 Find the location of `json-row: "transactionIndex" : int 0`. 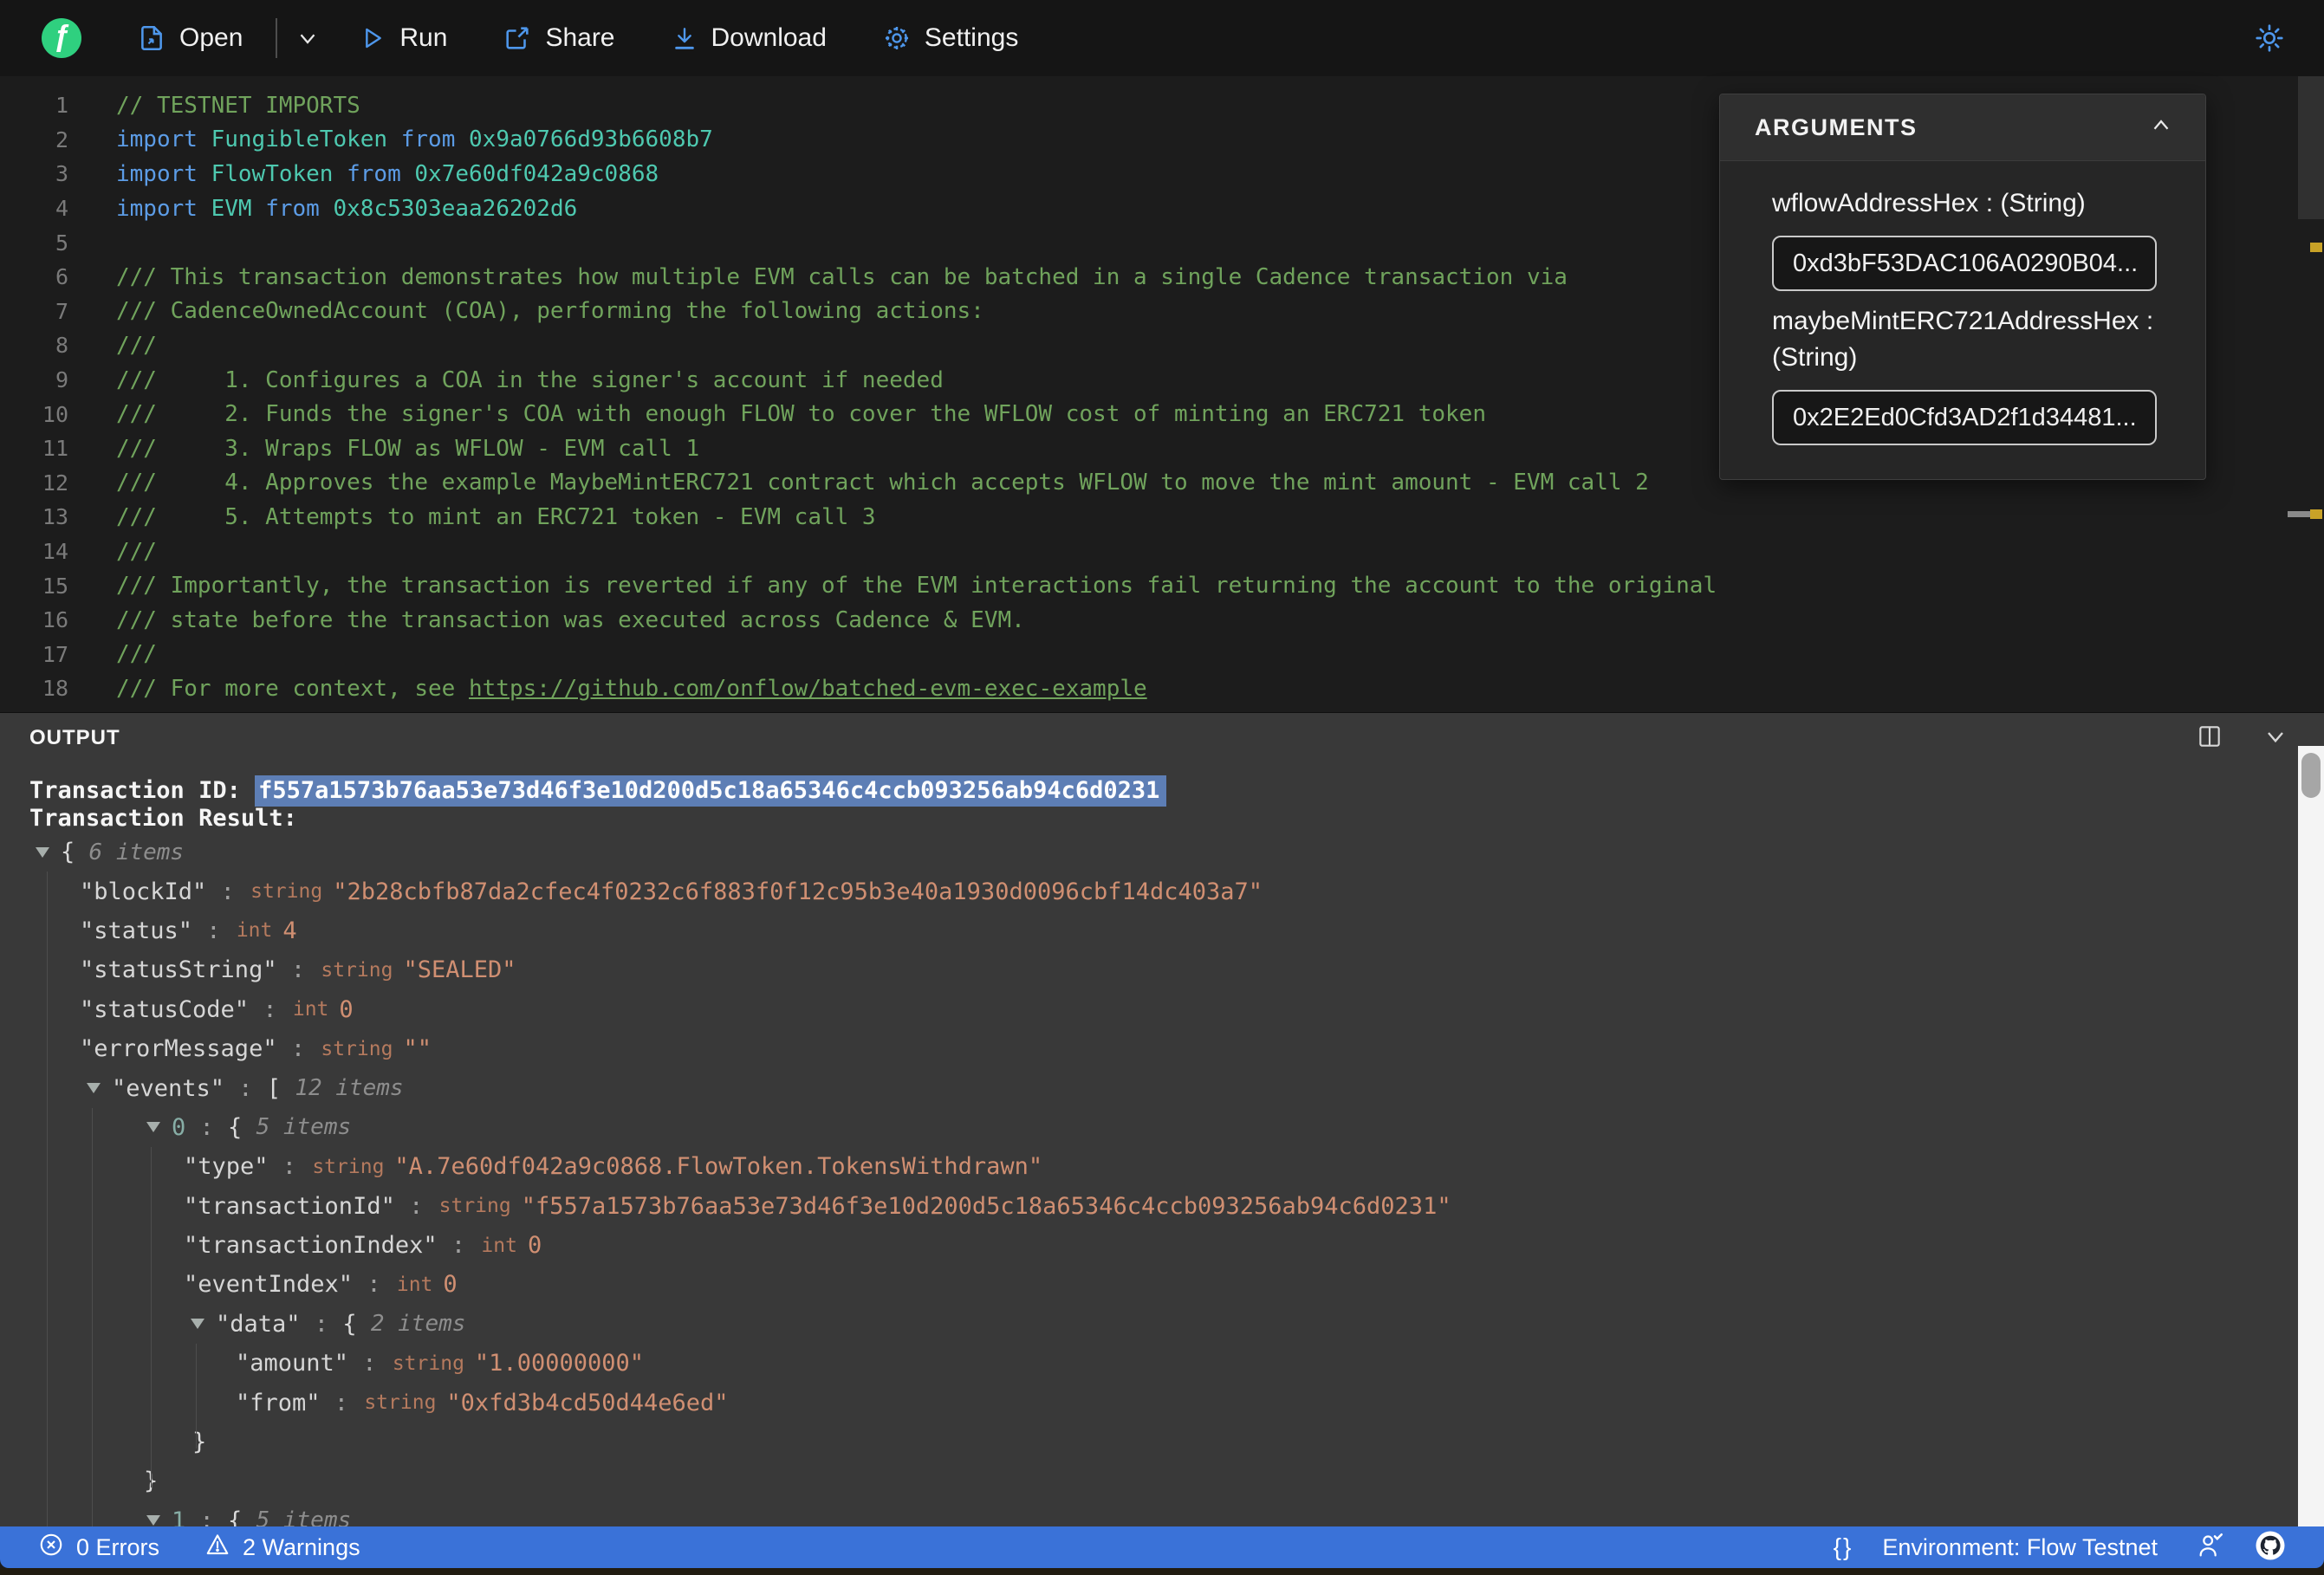

json-row: "transactionIndex" : int 0 is located at coordinates (363, 1246).